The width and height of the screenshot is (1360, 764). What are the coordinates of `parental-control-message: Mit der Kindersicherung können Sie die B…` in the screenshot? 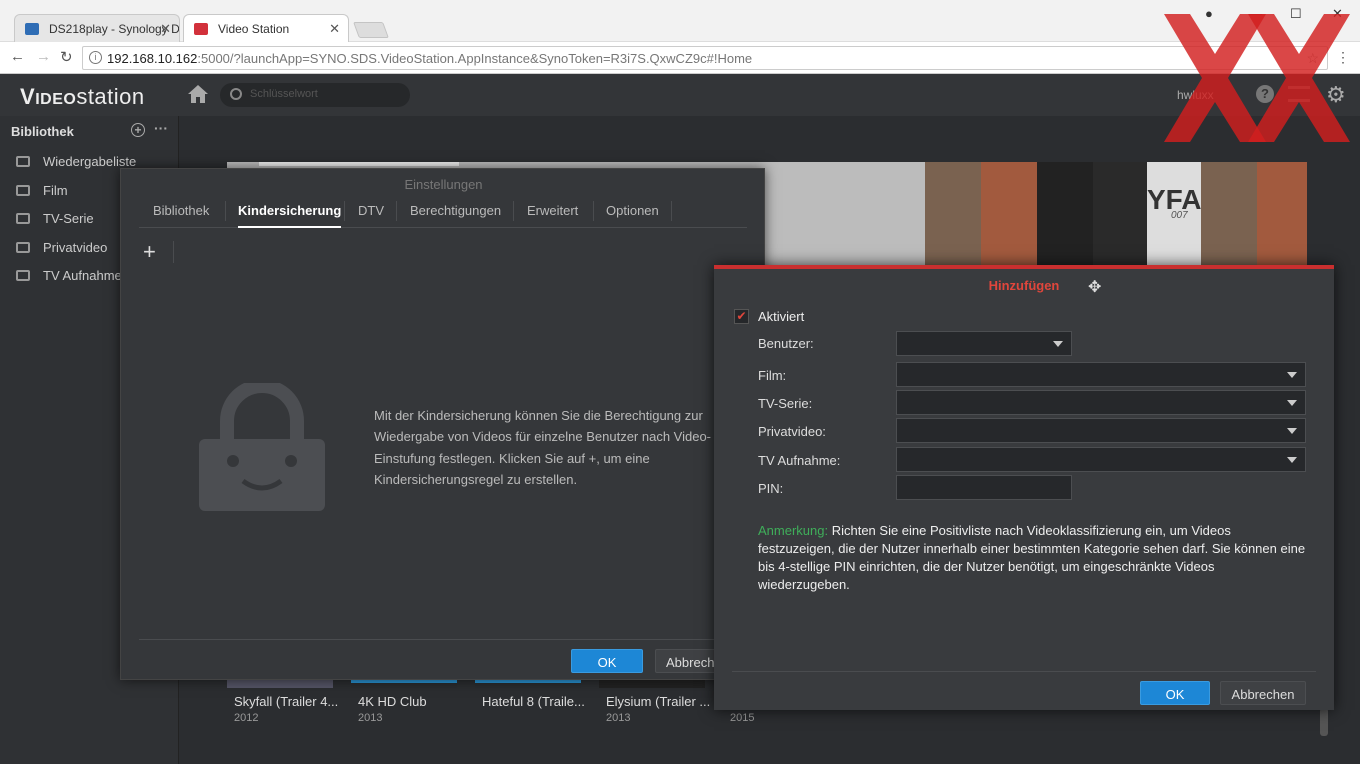 It's located at (543, 447).